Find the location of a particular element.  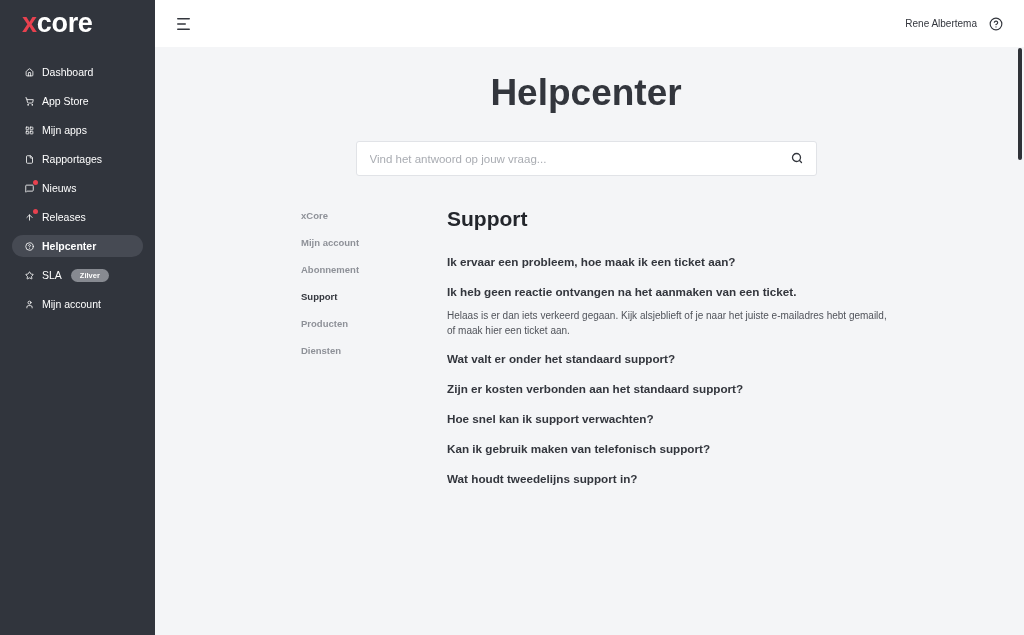

sidebar-item: Dashboard is located at coordinates (77, 72).